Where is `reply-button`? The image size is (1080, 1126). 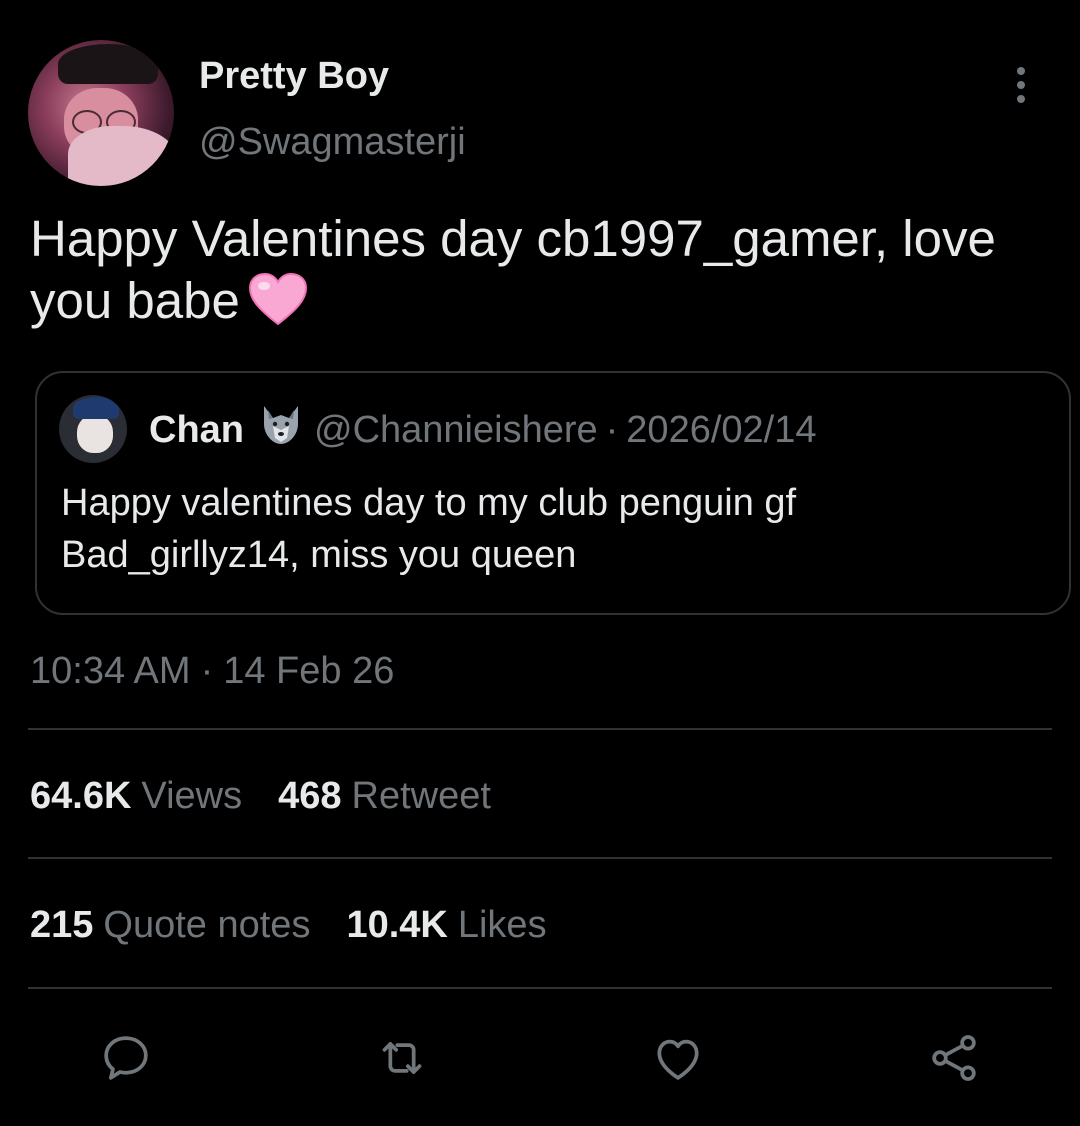 reply-button is located at coordinates (126, 1058).